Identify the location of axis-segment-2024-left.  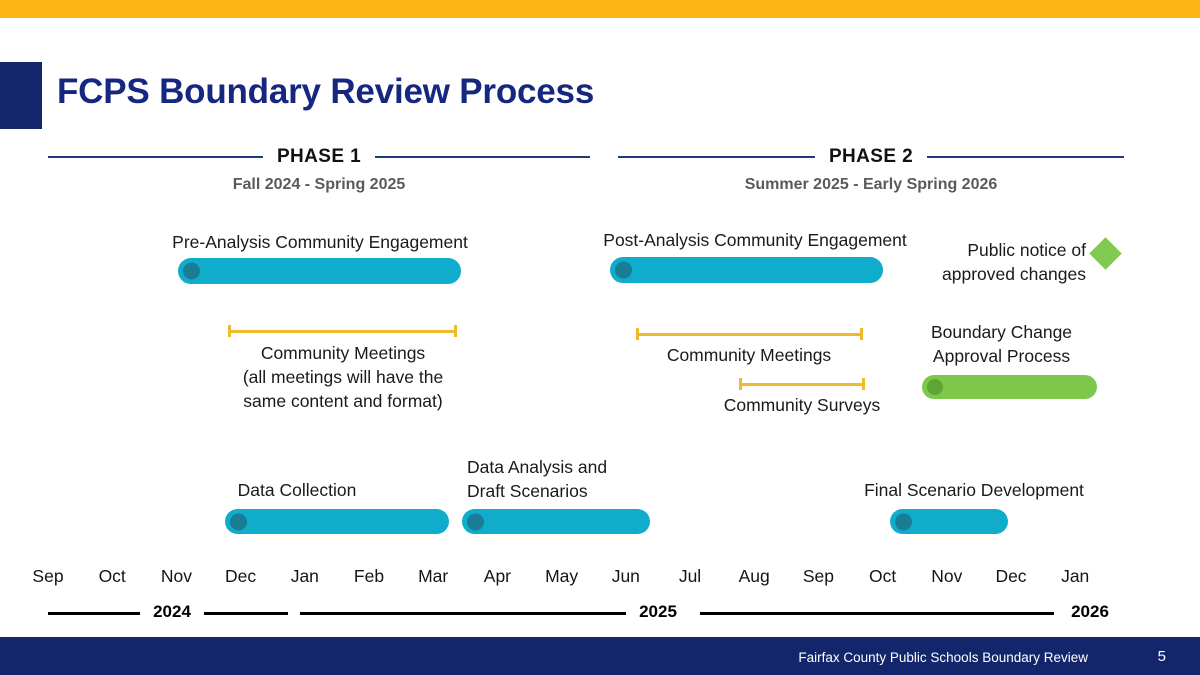
(94, 613).